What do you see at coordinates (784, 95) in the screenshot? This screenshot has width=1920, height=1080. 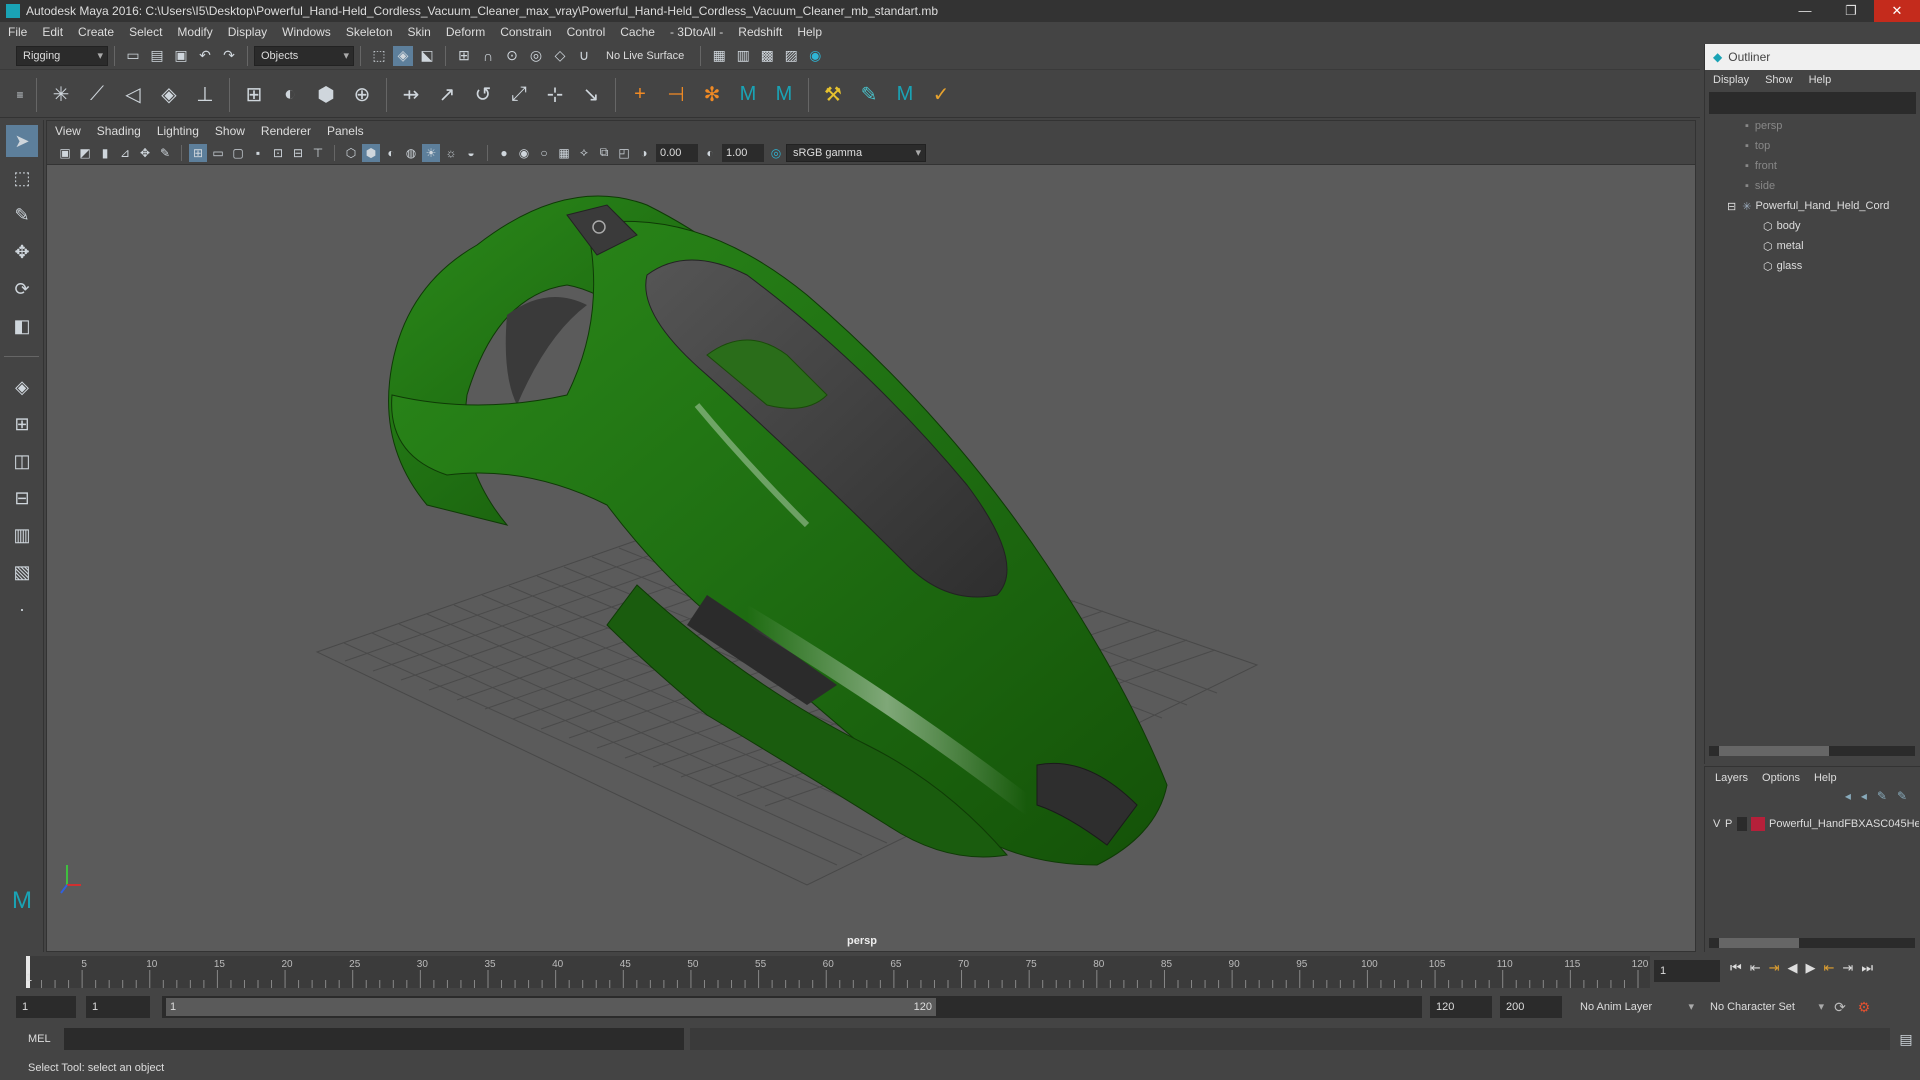 I see `mash-replicator-icon: M` at bounding box center [784, 95].